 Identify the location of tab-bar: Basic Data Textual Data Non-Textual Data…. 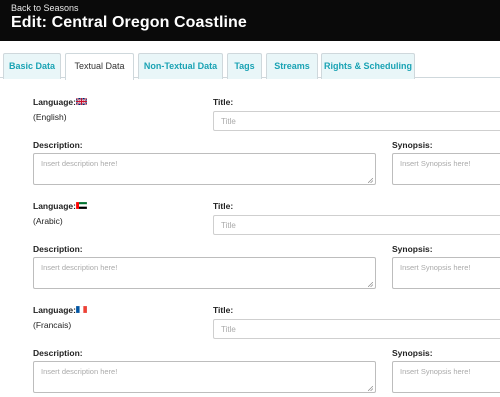
(250, 60).